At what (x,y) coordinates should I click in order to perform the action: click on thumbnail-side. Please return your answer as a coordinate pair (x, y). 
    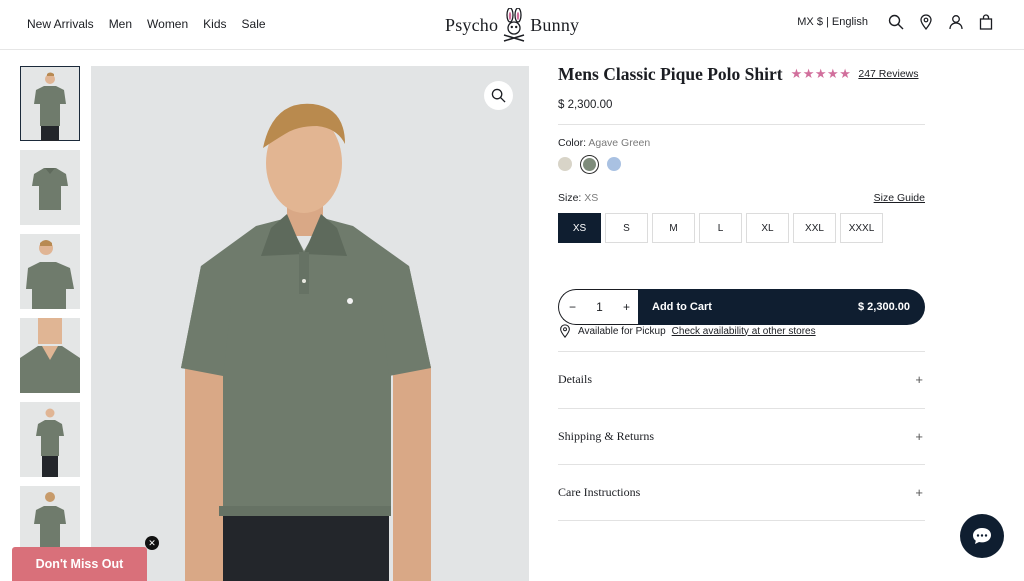
    Looking at the image, I should click on (50, 271).